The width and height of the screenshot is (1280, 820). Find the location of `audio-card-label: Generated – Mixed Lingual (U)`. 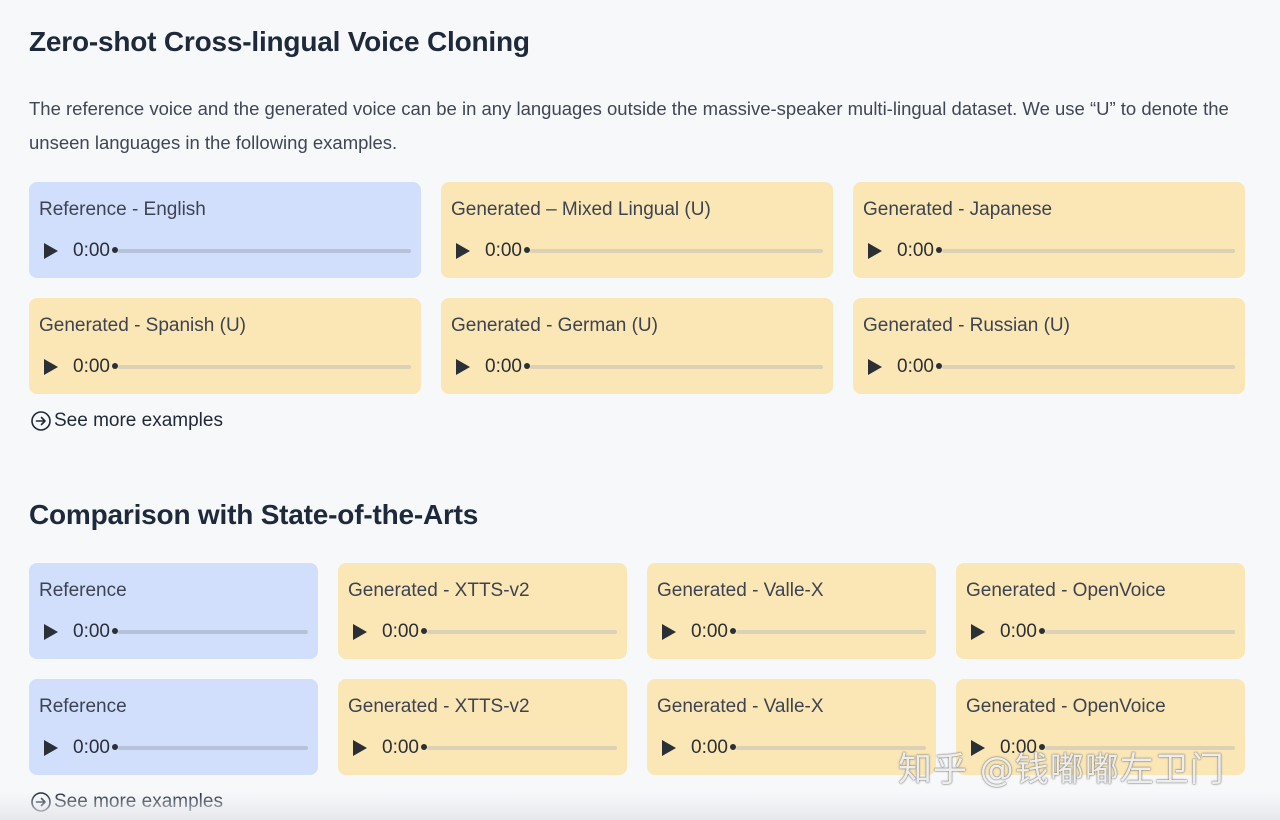

audio-card-label: Generated – Mixed Lingual (U) is located at coordinates (581, 209).